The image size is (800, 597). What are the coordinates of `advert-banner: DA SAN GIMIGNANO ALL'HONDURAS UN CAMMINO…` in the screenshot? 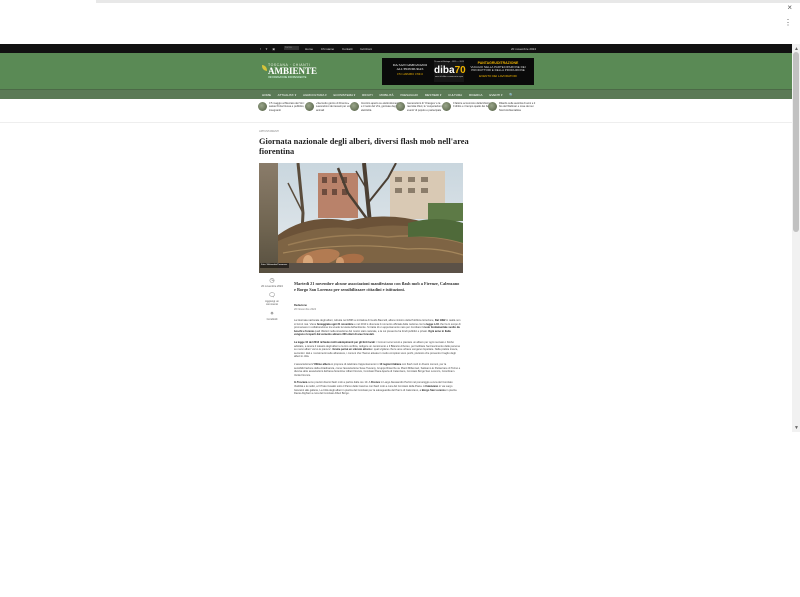 It's located at (458, 71).